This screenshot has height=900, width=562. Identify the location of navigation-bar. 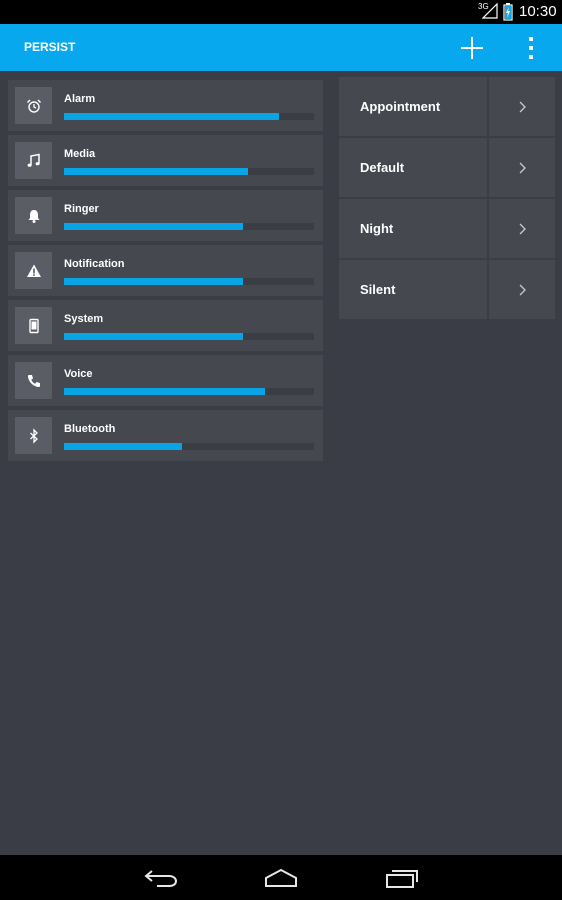
(281, 877).